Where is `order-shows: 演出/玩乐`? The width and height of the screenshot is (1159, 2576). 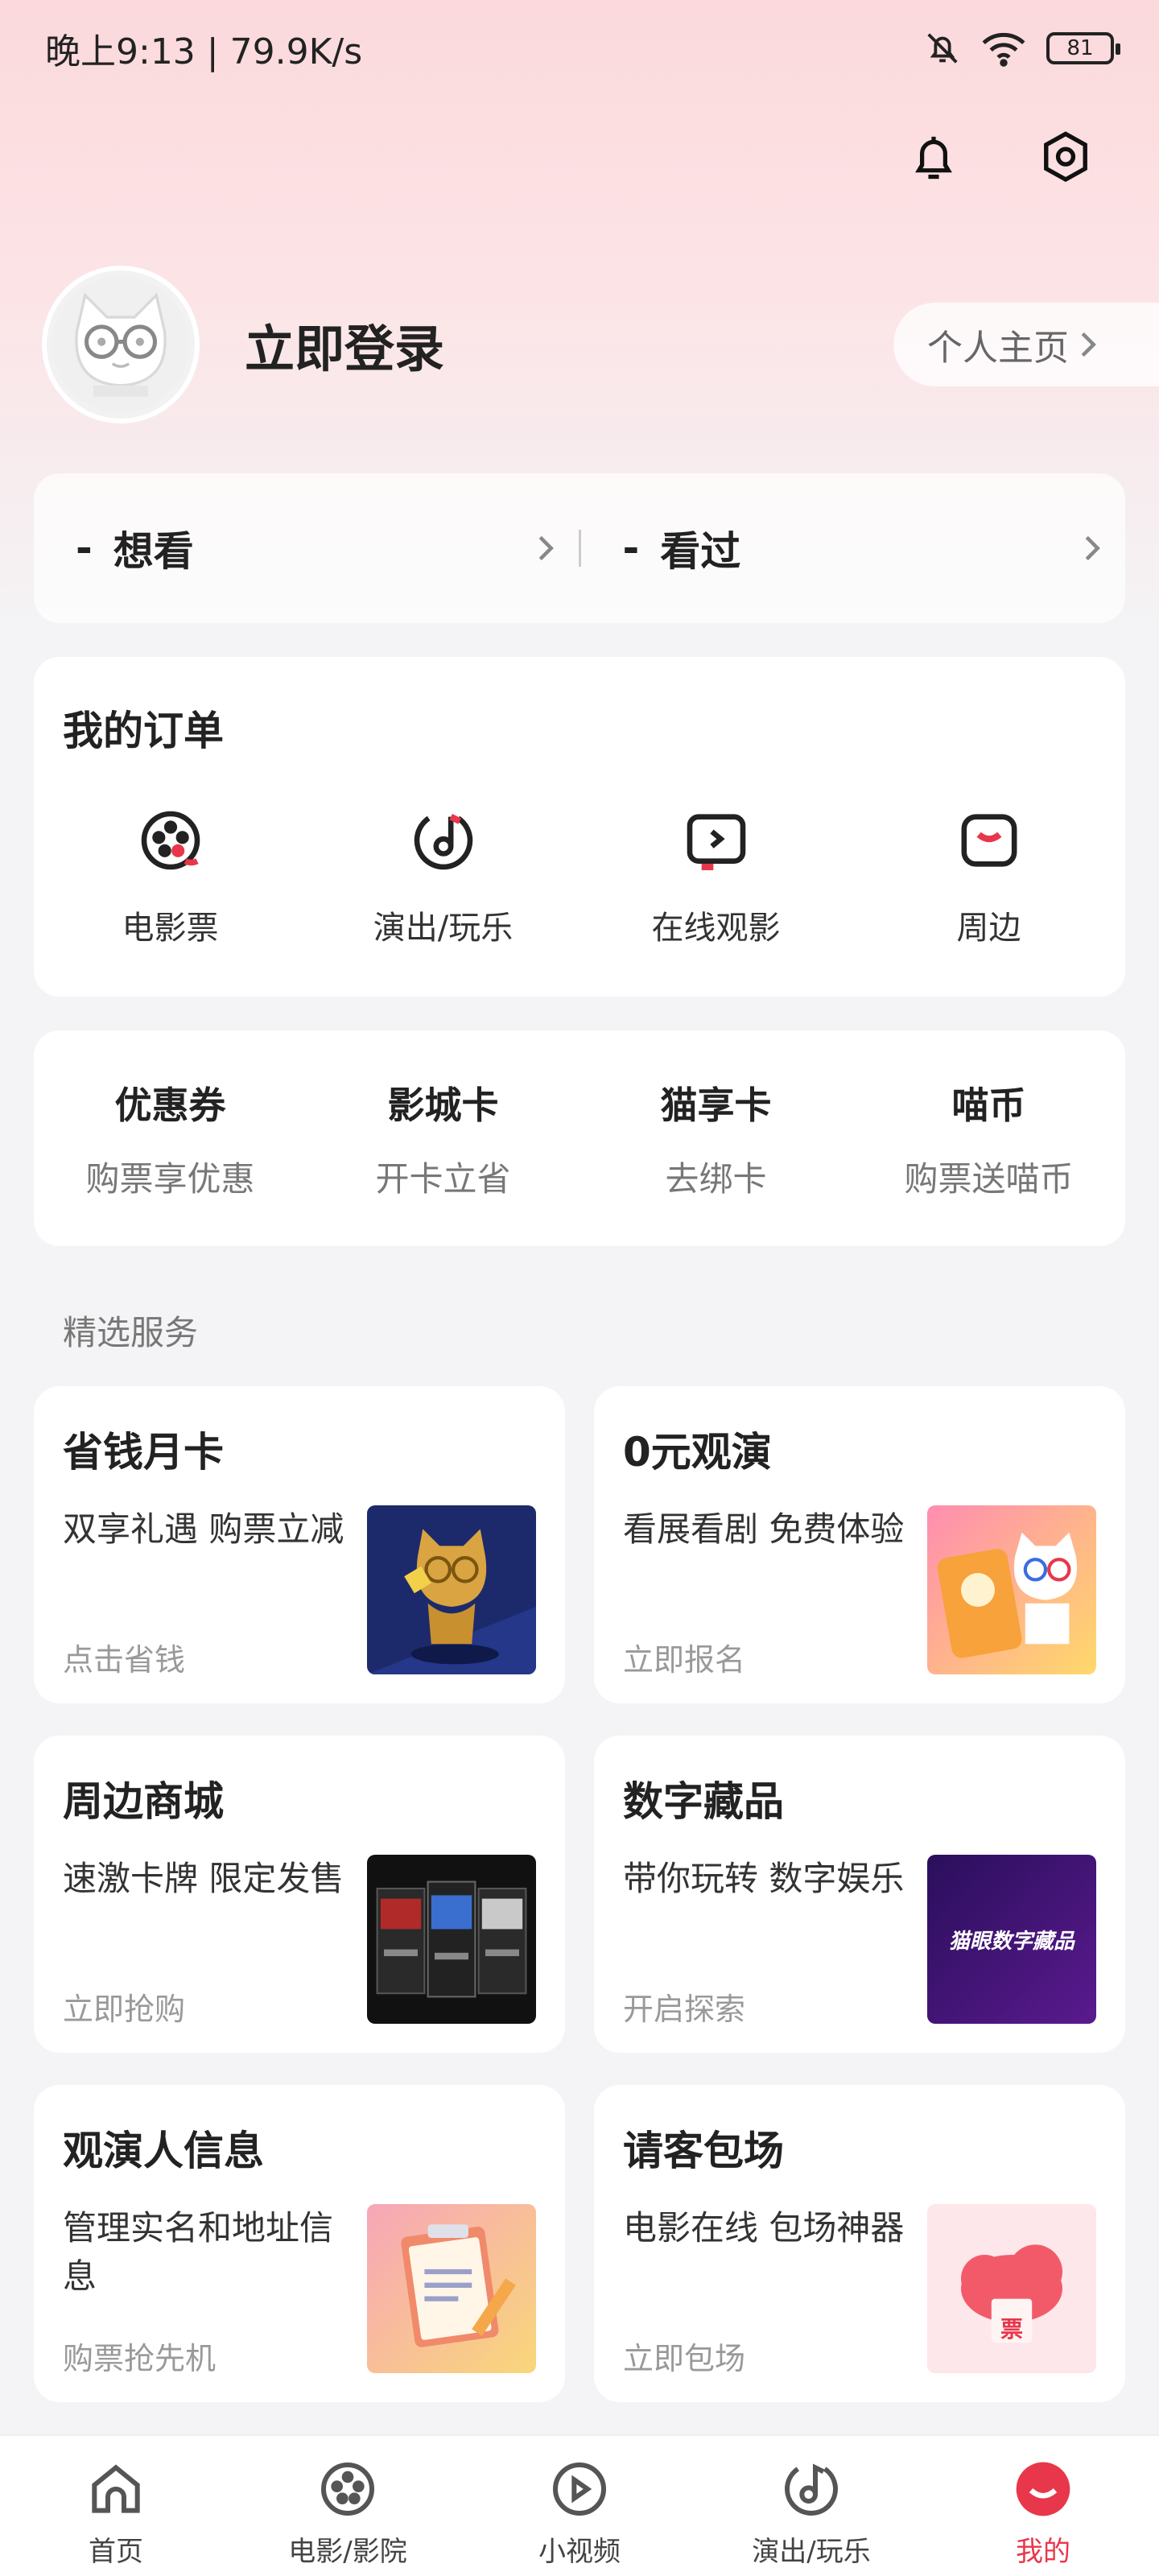
order-shows: 演出/玩乐 is located at coordinates (443, 875).